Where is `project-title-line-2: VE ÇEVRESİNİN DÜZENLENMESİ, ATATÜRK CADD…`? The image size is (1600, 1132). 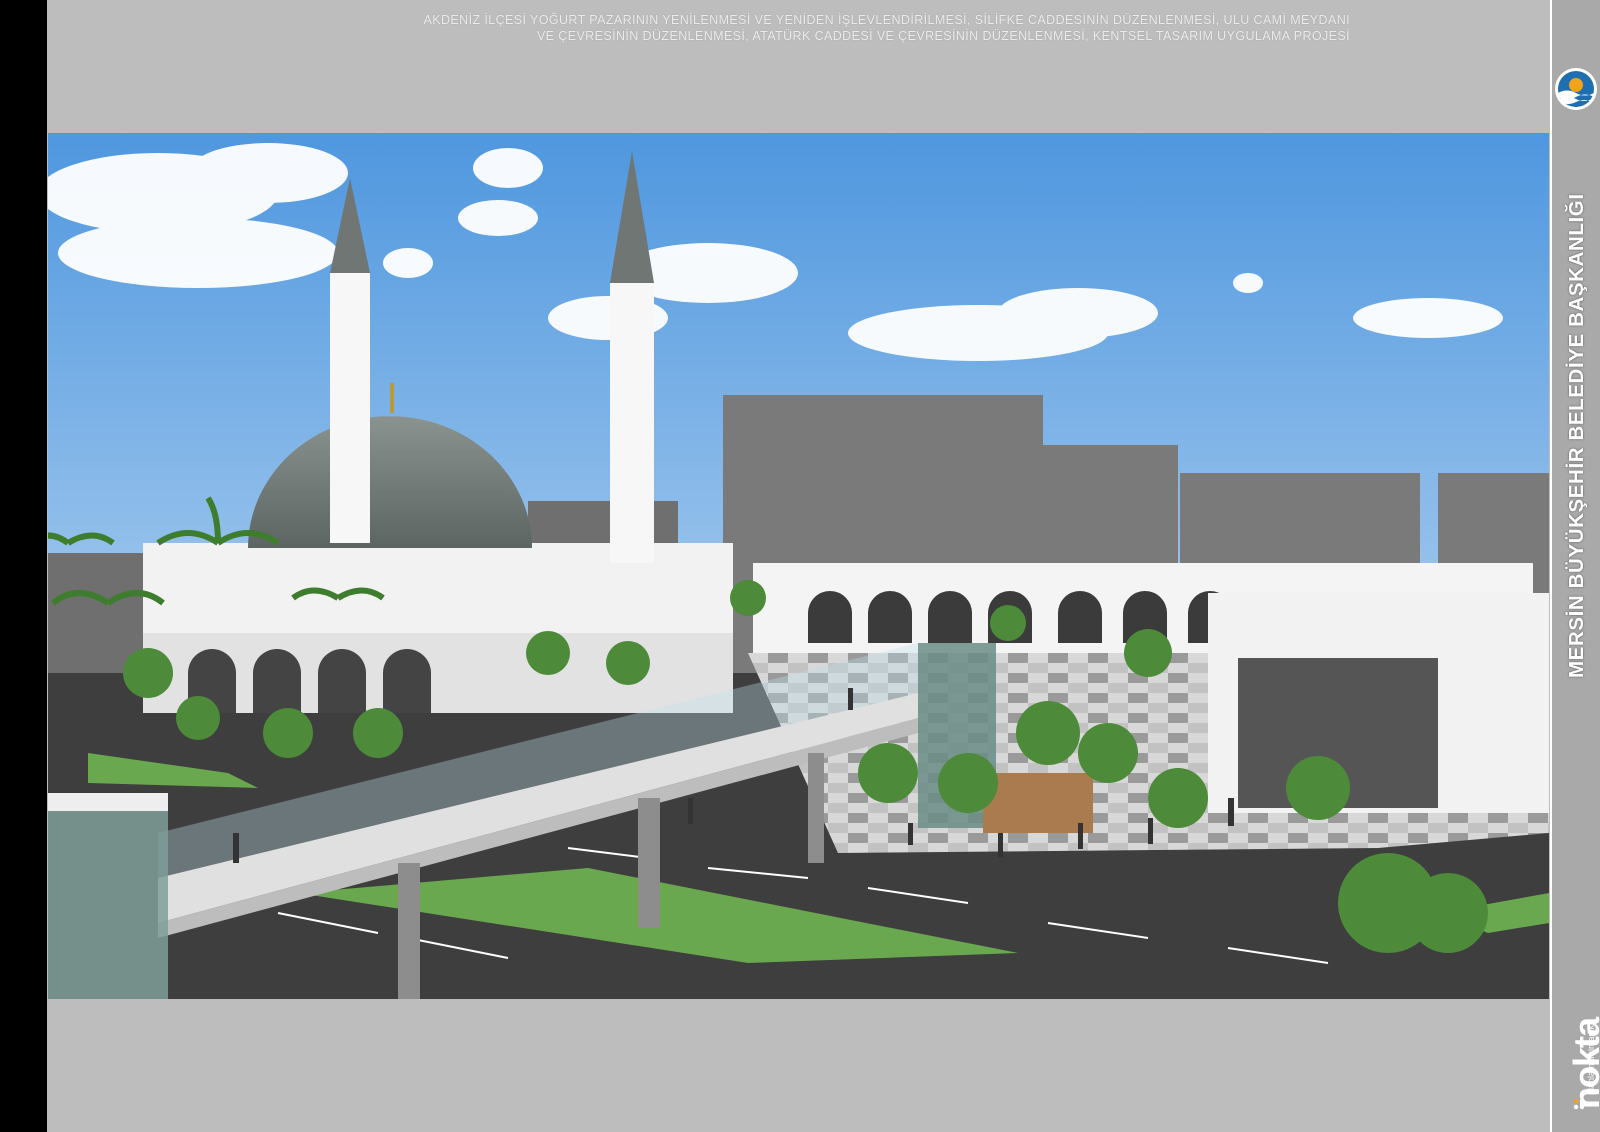 project-title-line-2: VE ÇEVRESİNİN DÜZENLENMESİ, ATATÜRK CADD… is located at coordinates (943, 36).